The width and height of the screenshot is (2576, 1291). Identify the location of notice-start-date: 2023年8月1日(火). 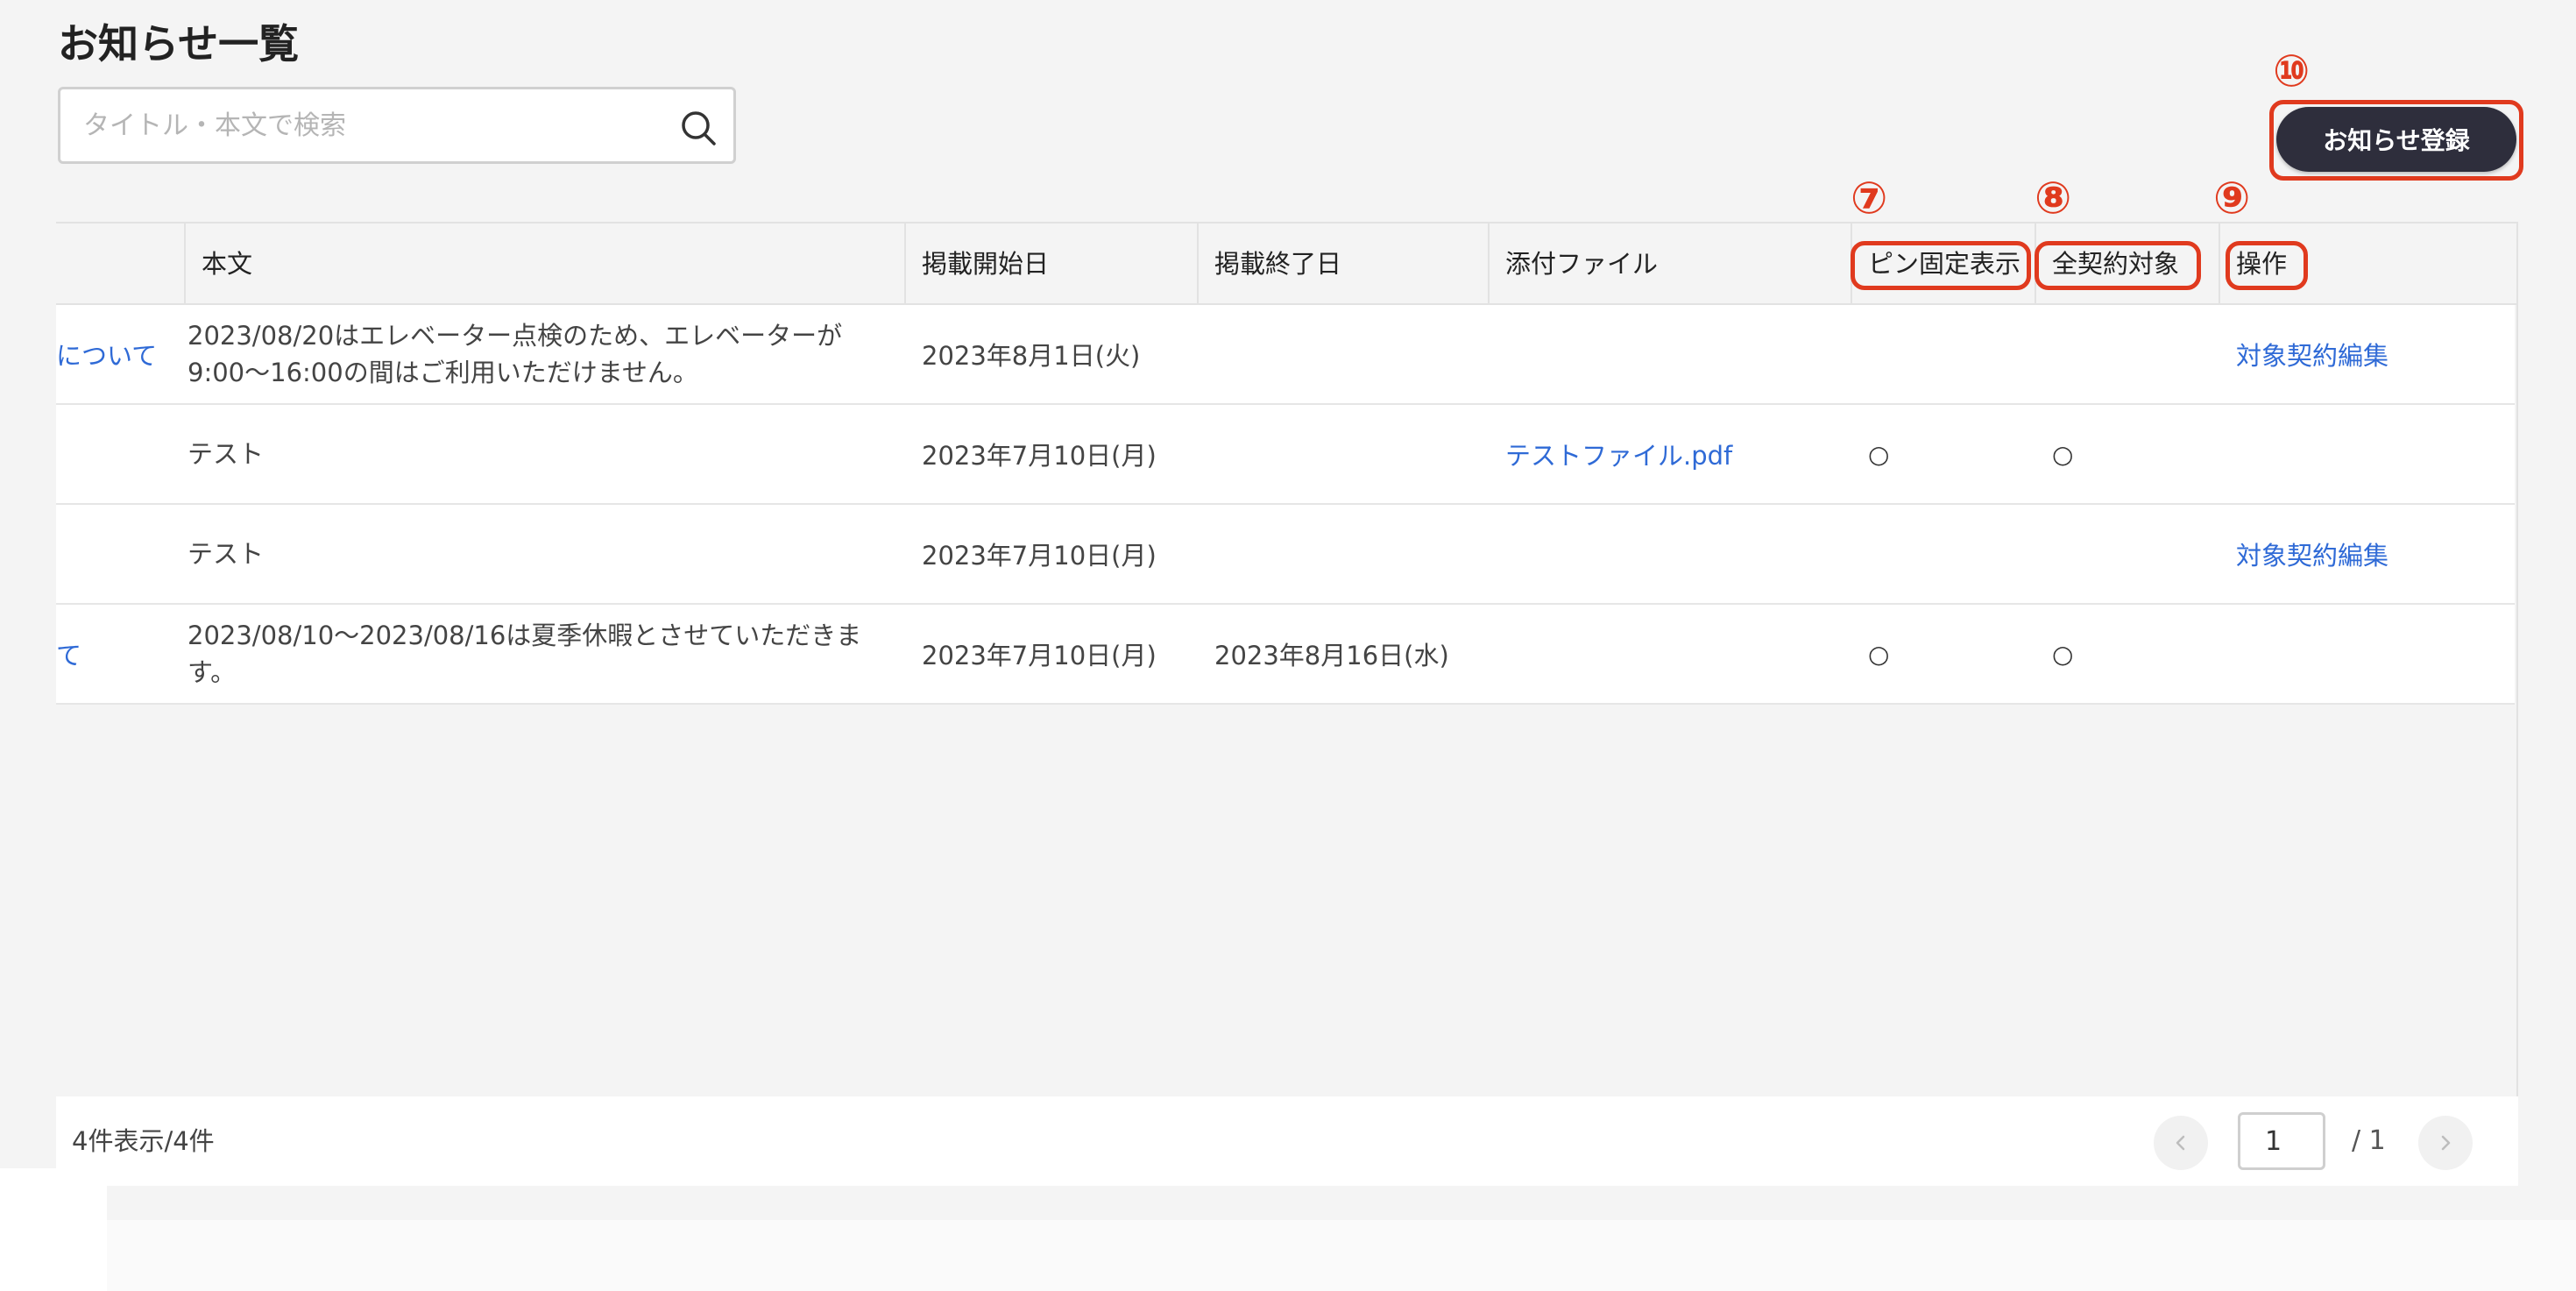
(1031, 356).